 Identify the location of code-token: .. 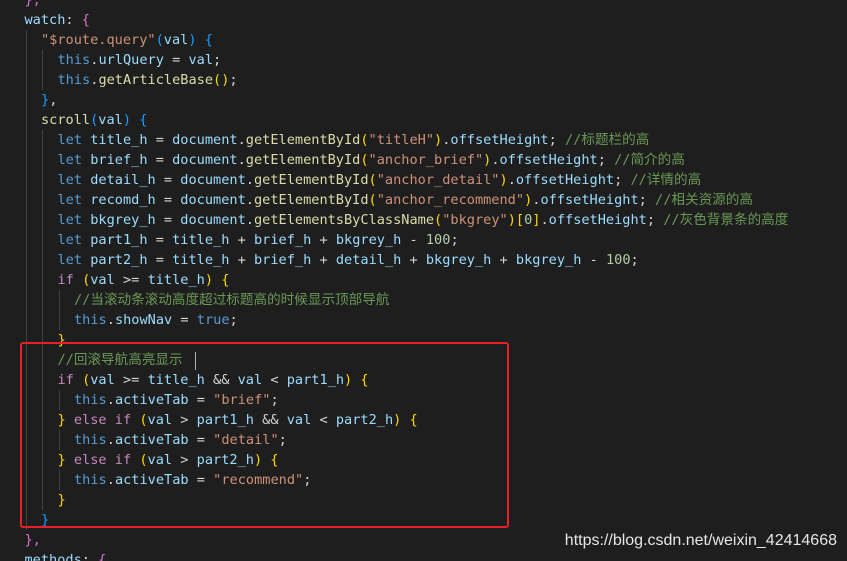
(511, 180).